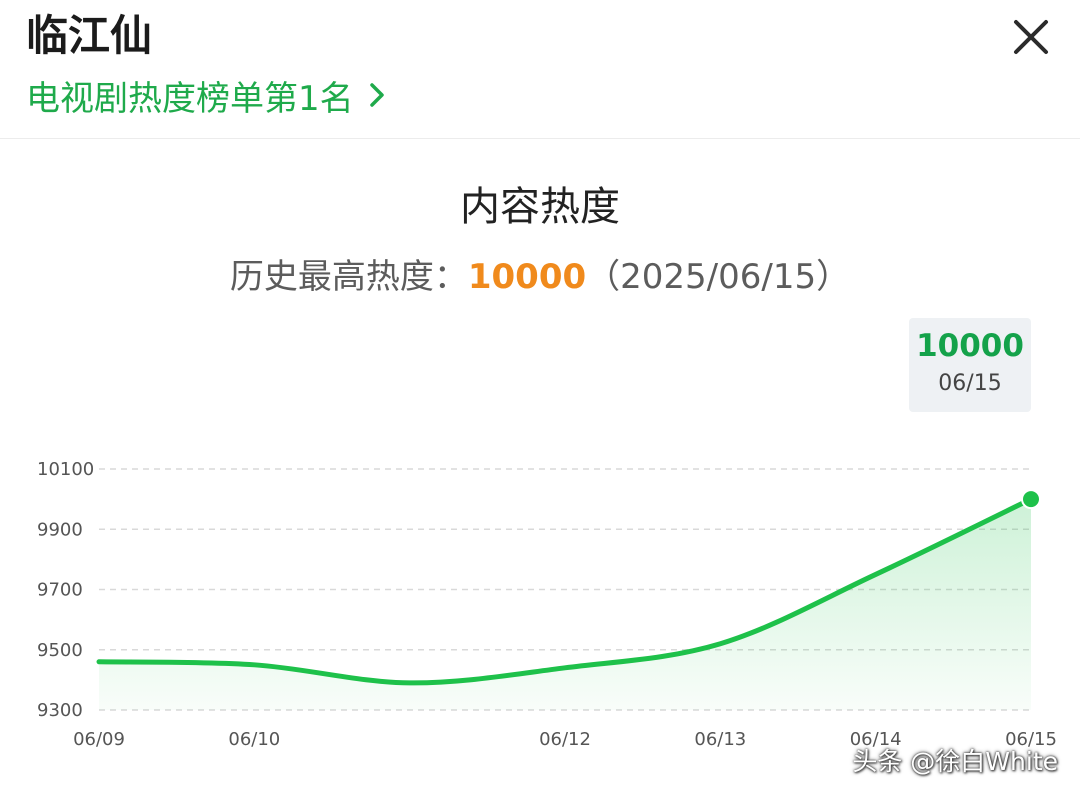  Describe the element at coordinates (60, 710) in the screenshot. I see `y-tick-label: 9300` at that location.